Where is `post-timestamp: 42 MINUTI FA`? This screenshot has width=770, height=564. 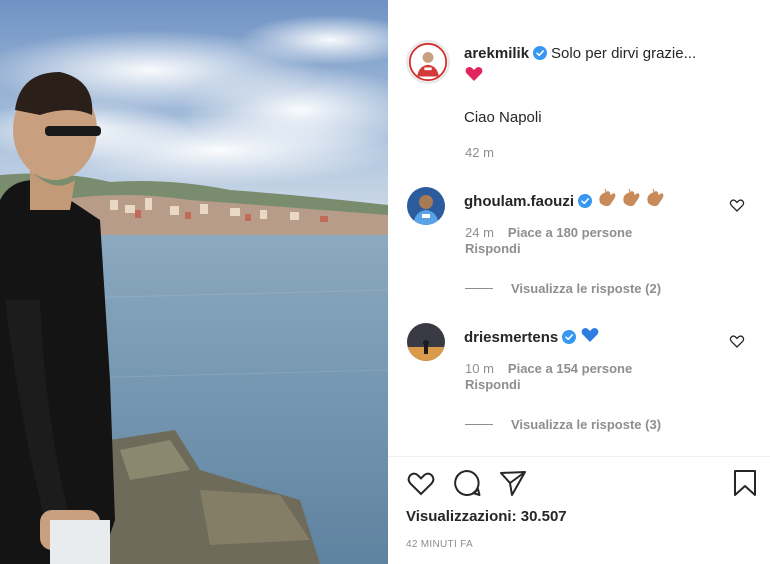 post-timestamp: 42 MINUTI FA is located at coordinates (439, 544).